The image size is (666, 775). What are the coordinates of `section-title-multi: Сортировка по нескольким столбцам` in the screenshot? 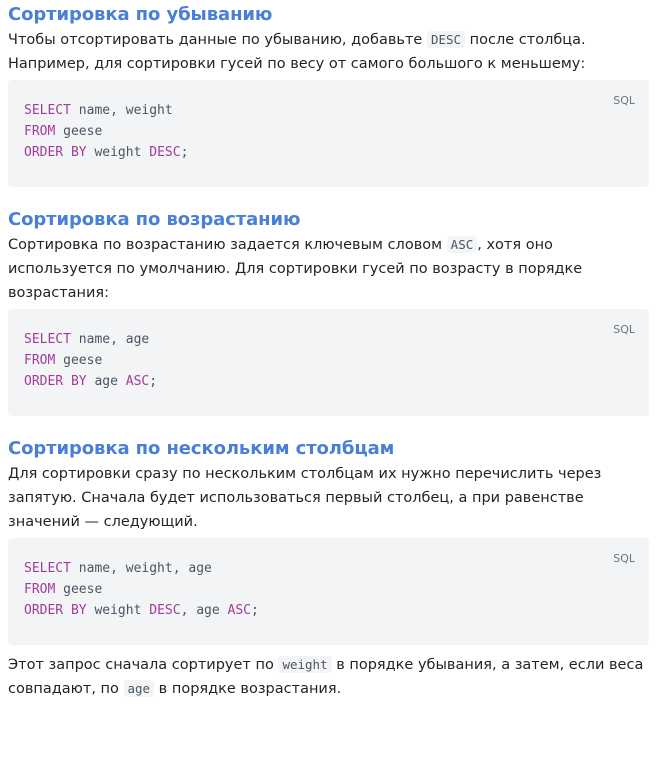 It's located at (201, 448).